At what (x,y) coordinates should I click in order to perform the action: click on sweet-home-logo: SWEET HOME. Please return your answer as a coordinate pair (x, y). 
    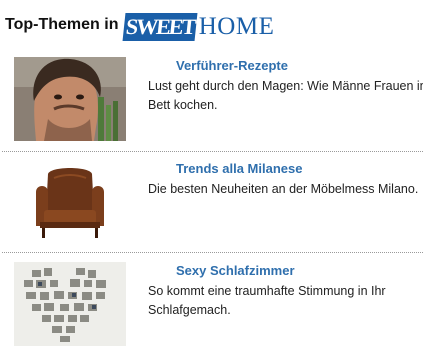
    Looking at the image, I should click on (198, 25).